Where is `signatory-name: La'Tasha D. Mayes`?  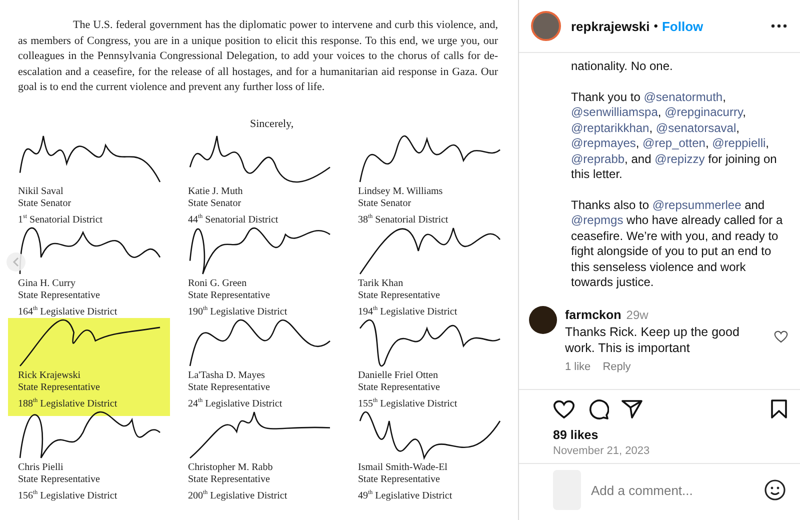 signatory-name: La'Tasha D. Mayes is located at coordinates (226, 376).